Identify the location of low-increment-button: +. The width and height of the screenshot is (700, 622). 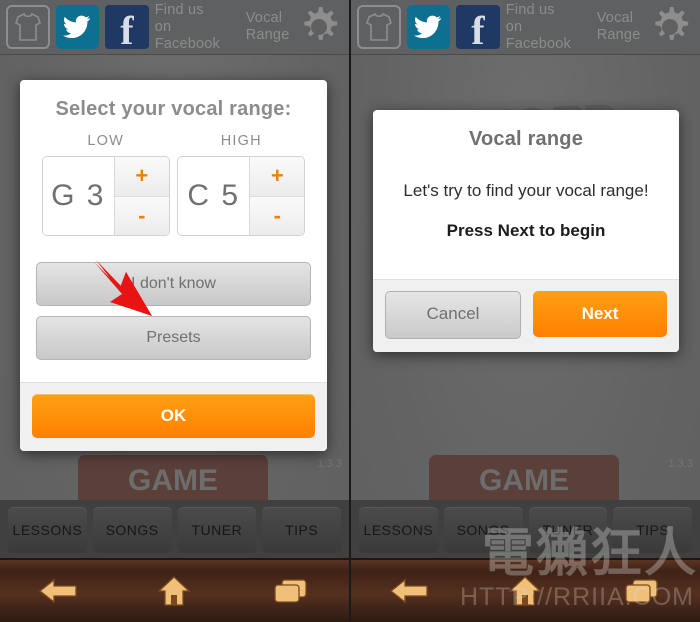
(141, 177).